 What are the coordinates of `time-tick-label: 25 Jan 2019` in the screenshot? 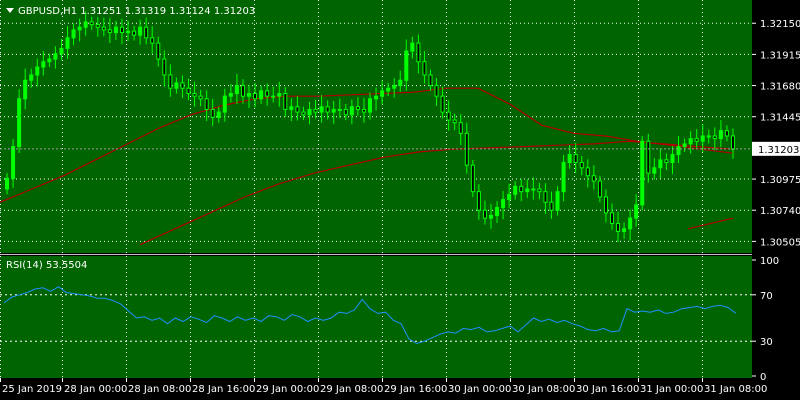 It's located at (32, 389).